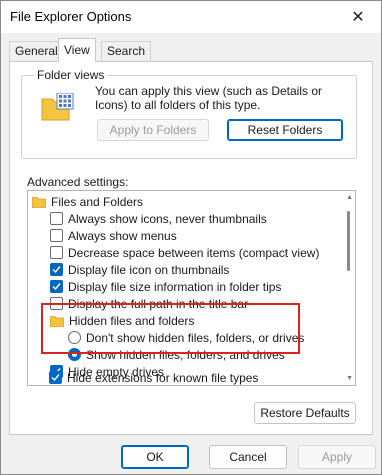 The height and width of the screenshot is (475, 382). What do you see at coordinates (155, 457) in the screenshot?
I see `ok-button: OK` at bounding box center [155, 457].